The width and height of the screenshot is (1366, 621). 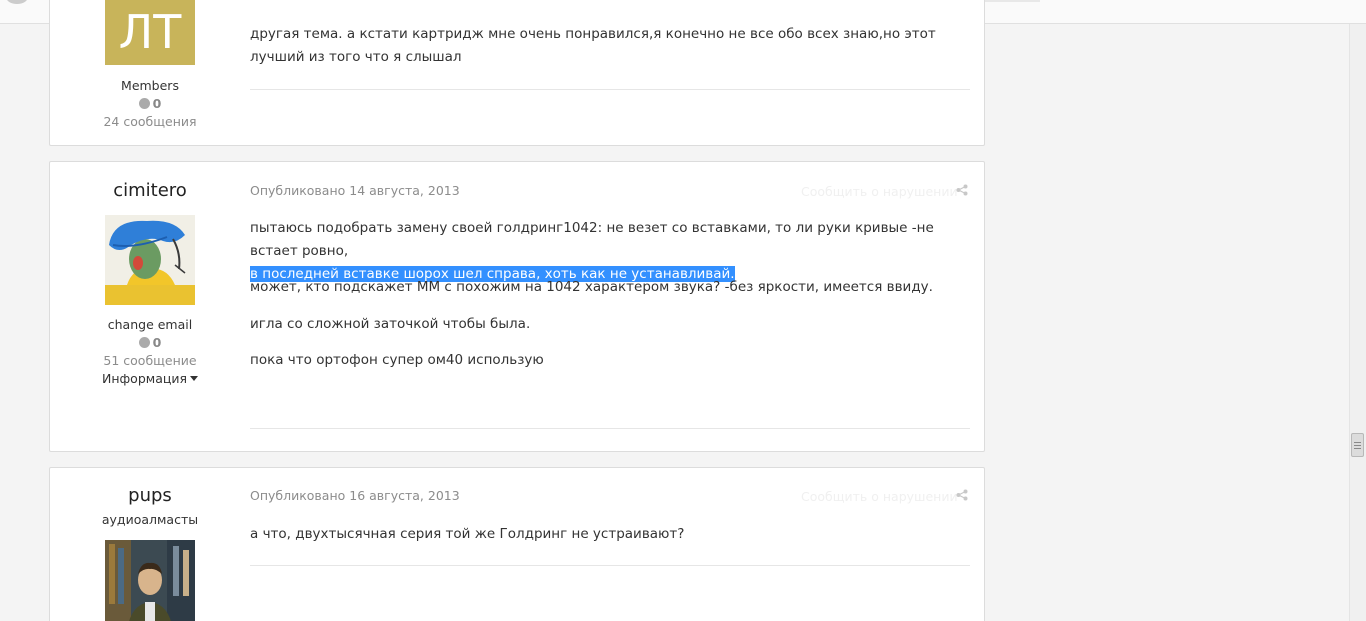 I want to click on post-content: игла со сложной заточкой чтобы была., so click(x=611, y=324).